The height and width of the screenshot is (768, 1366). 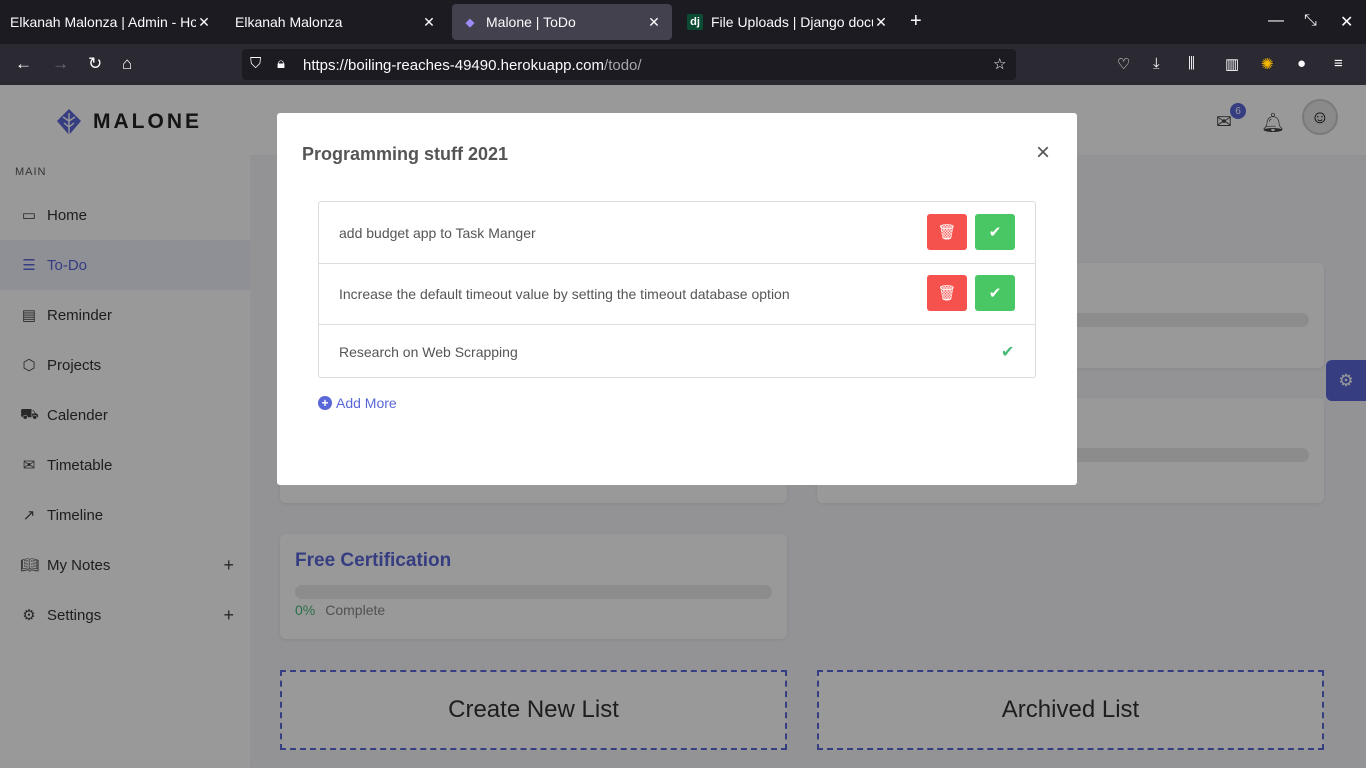 I want to click on task-item: add budget app to Task Manger 🗑︎ ✔, so click(x=677, y=233).